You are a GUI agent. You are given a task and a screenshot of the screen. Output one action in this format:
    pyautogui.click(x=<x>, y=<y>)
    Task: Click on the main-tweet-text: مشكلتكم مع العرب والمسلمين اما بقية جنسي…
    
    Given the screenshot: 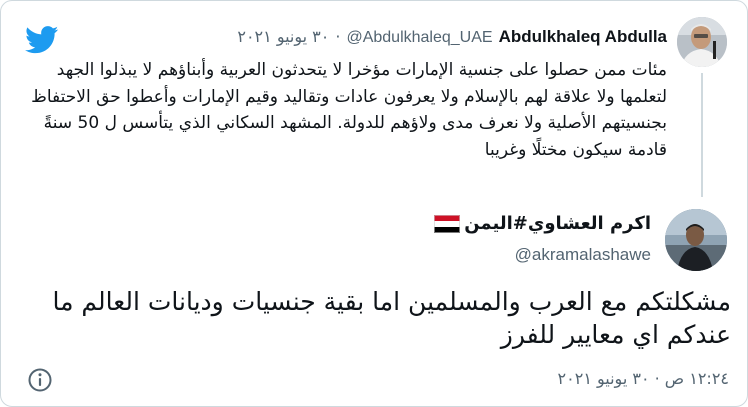 What is the action you would take?
    pyautogui.click(x=391, y=318)
    